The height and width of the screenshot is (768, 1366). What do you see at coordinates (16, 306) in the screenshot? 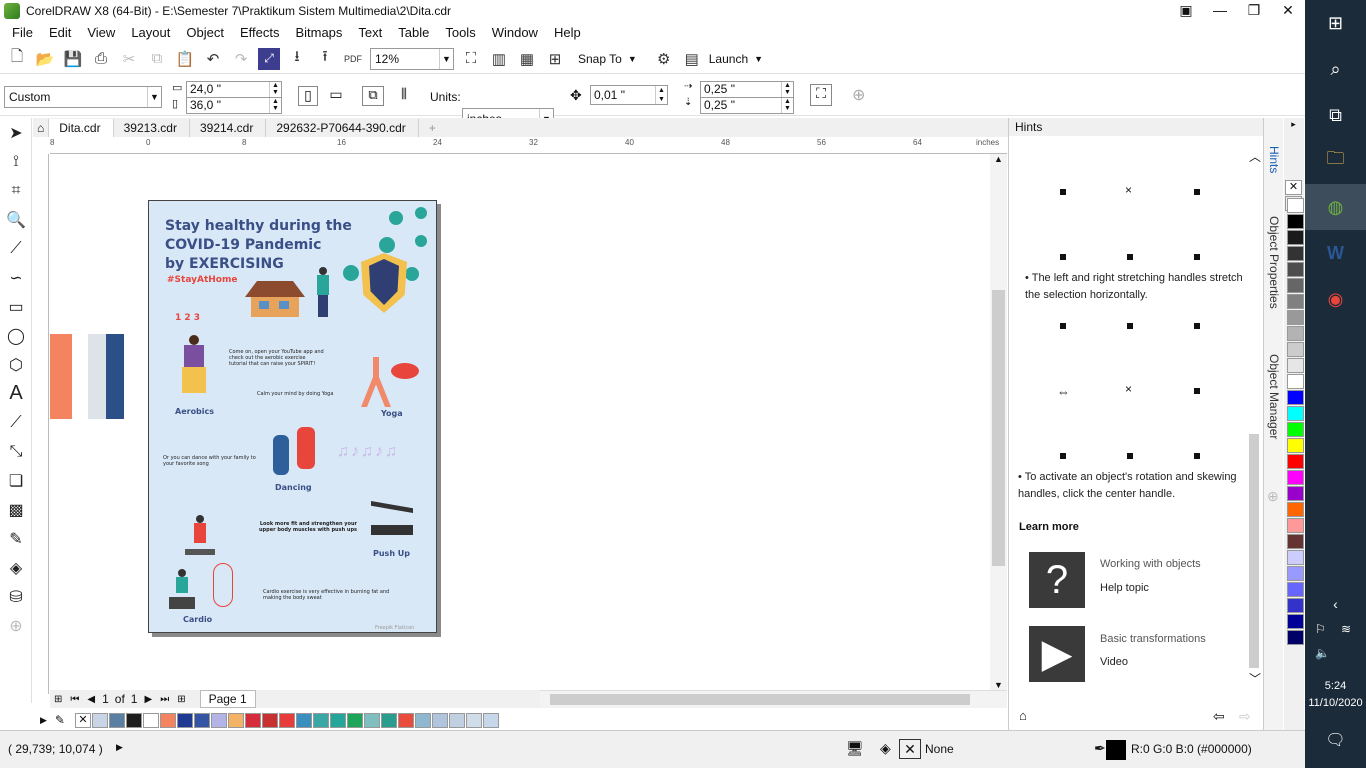
I see `rectangle-tool-icon: ▭` at bounding box center [16, 306].